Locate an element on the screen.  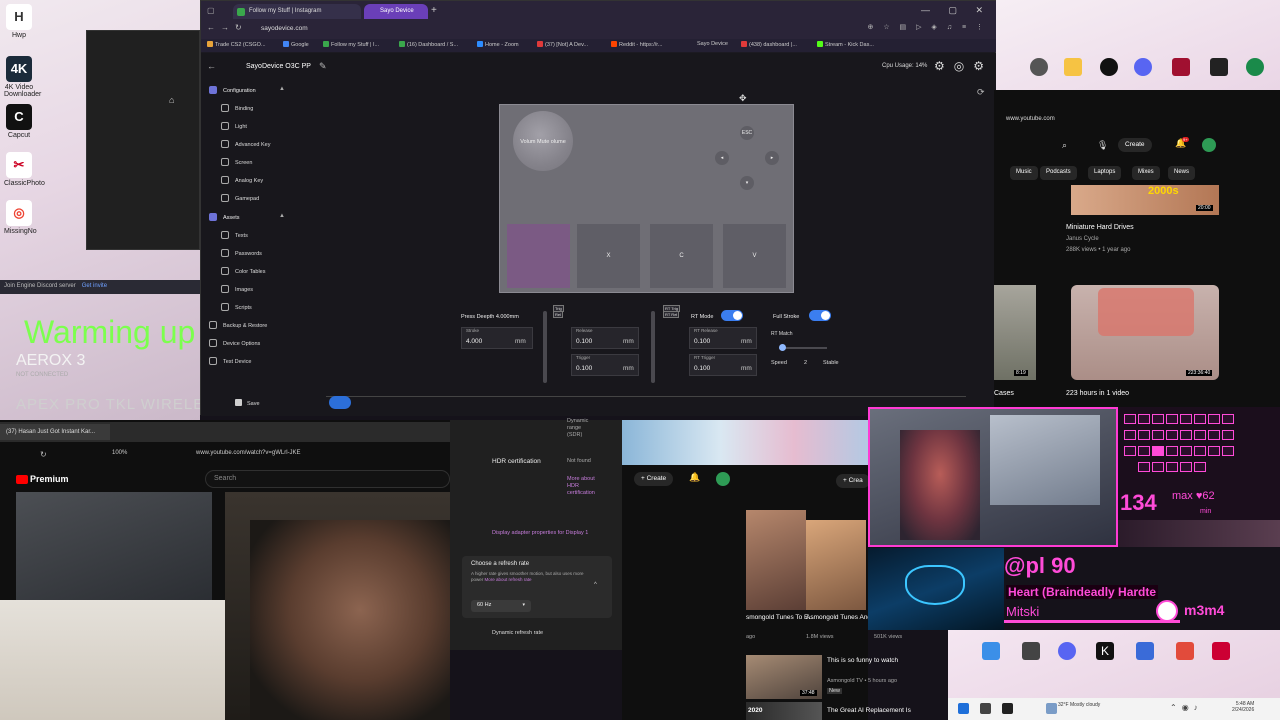
key-v: V is located at coordinates (754, 256).